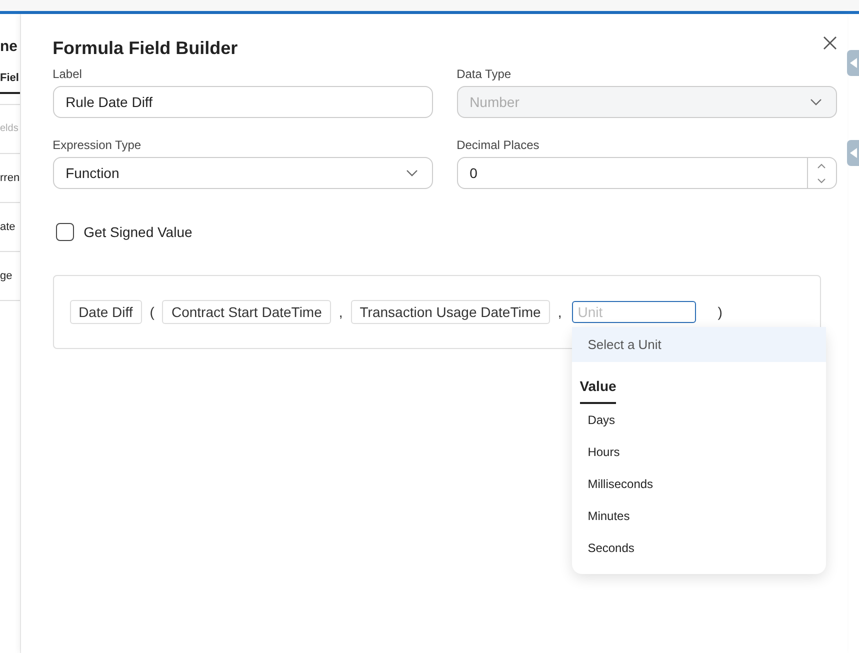 This screenshot has height=653, width=859. Describe the element at coordinates (699, 484) in the screenshot. I see `dropdown-option: Milliseconds` at that location.